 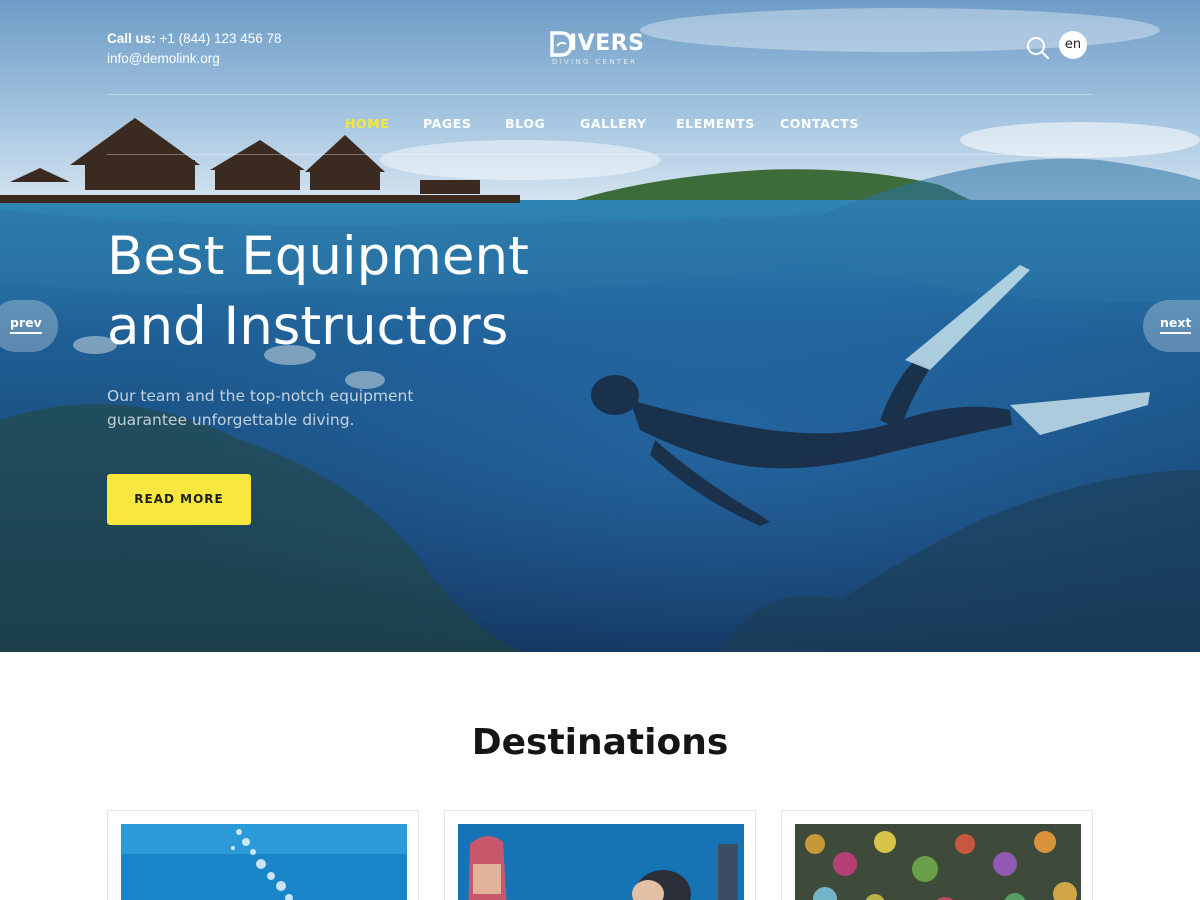 What do you see at coordinates (26, 324) in the screenshot?
I see `prev-label: prev` at bounding box center [26, 324].